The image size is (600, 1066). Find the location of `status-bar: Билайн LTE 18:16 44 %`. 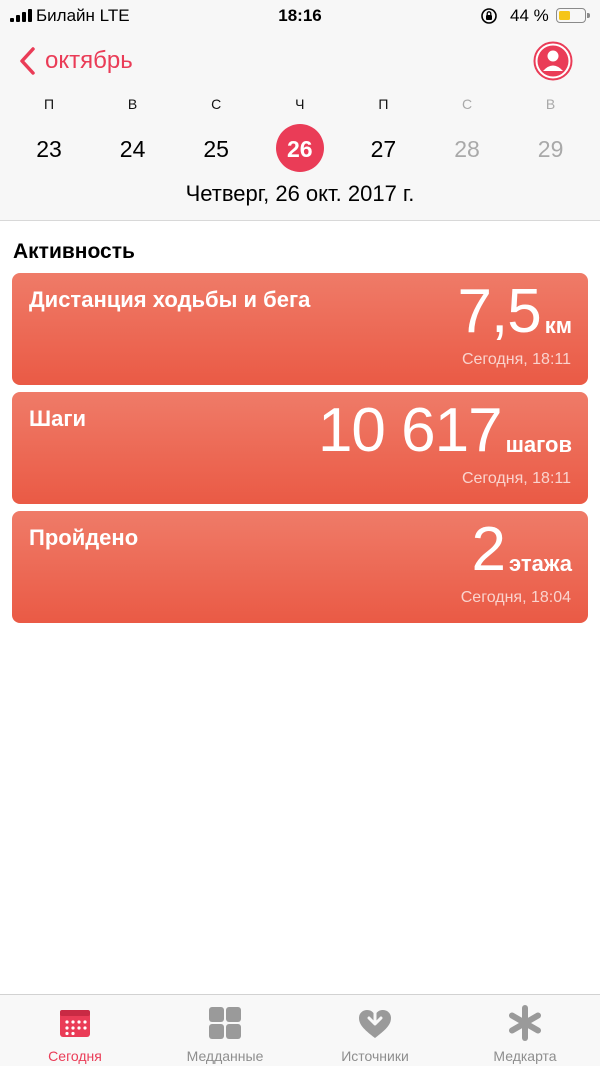

status-bar: Билайн LTE 18:16 44 % is located at coordinates (300, 16).